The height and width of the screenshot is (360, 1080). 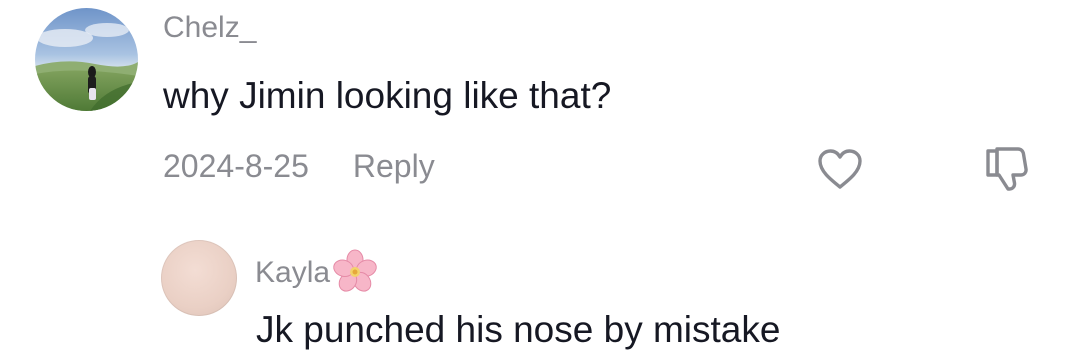 I want to click on avatar-photo, so click(x=86, y=59).